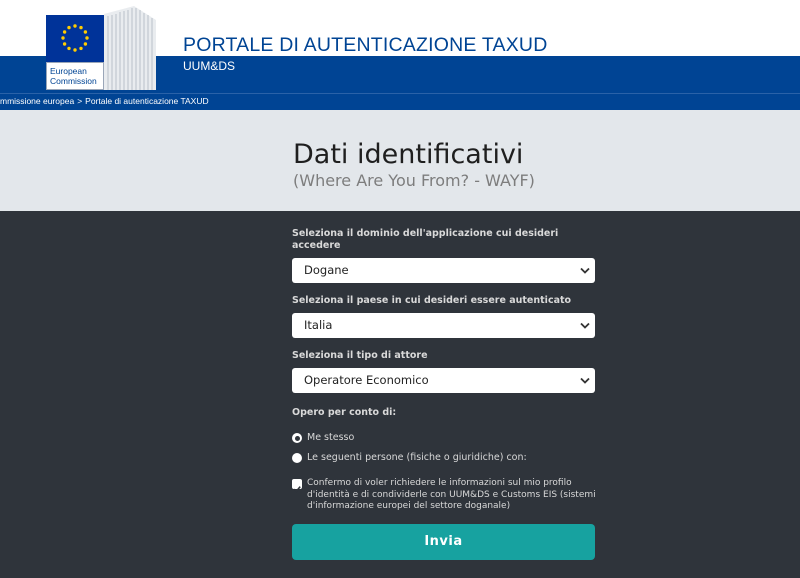 The width and height of the screenshot is (800, 578). What do you see at coordinates (344, 412) in the screenshot?
I see `on-behalf-label: Opero per conto di:` at bounding box center [344, 412].